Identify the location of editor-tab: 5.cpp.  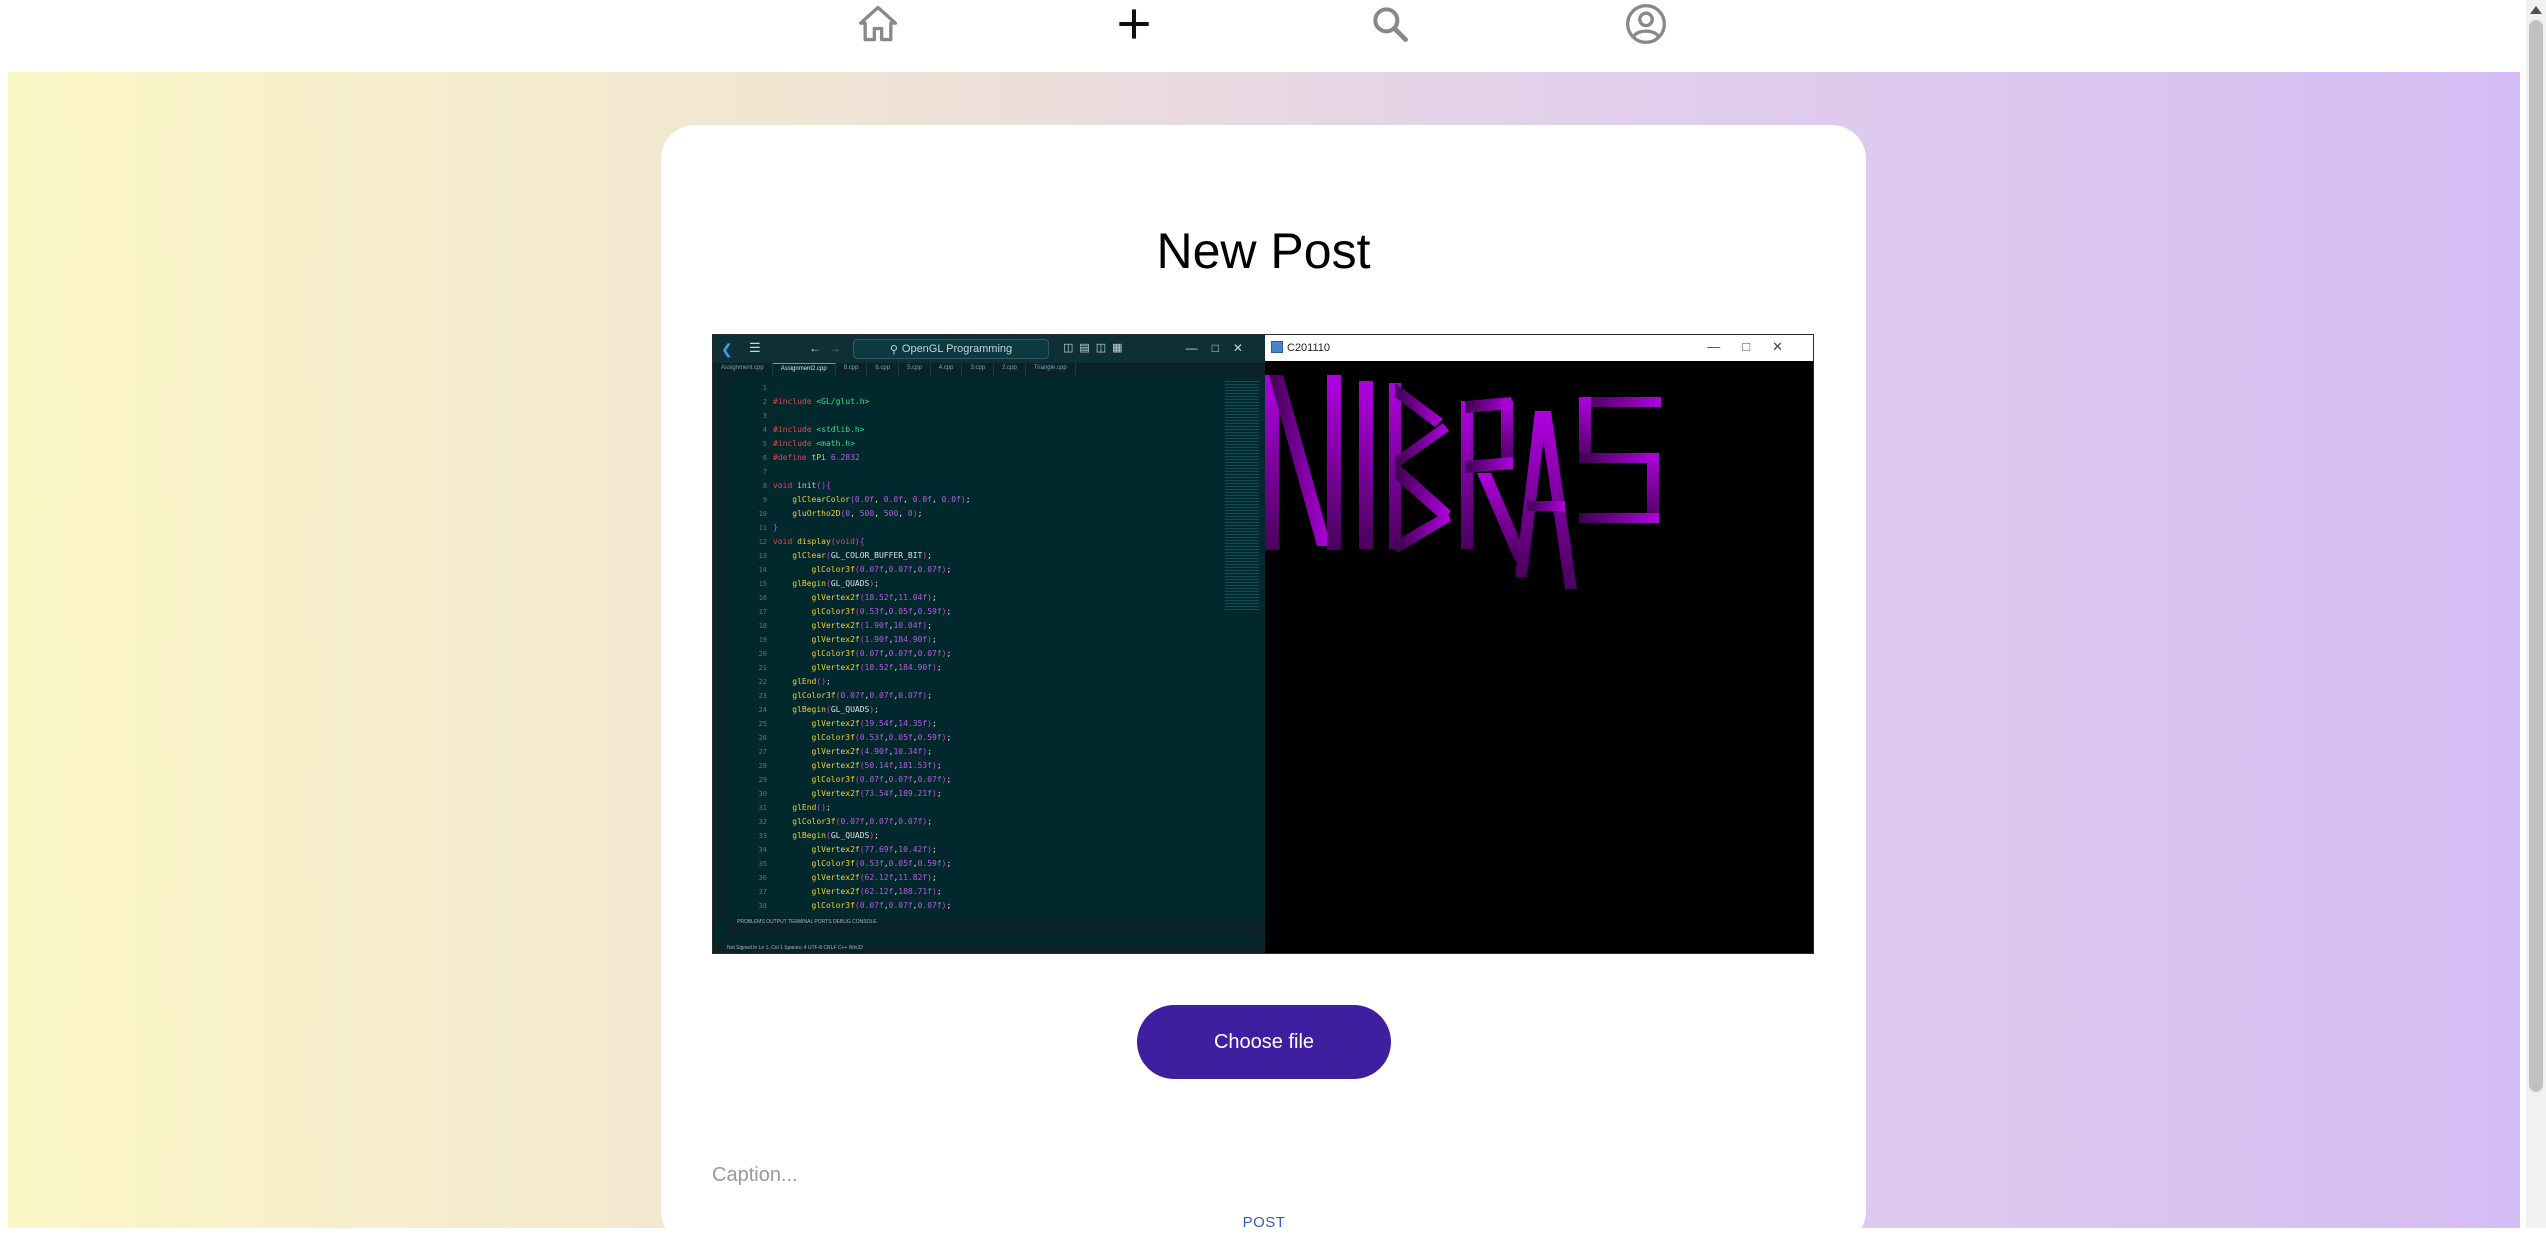
(915, 370).